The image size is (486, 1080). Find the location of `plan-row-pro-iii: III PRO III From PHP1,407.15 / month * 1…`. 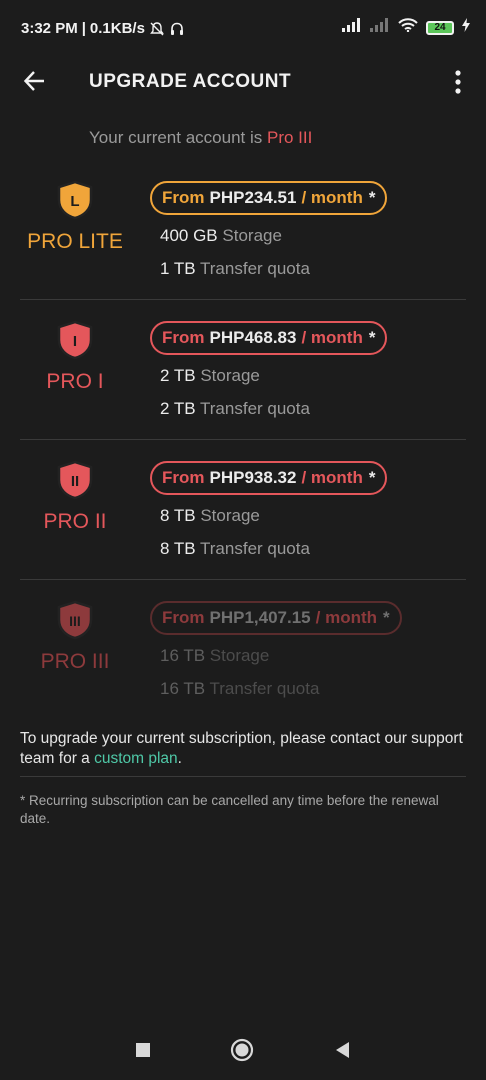

plan-row-pro-iii: III PRO III From PHP1,407.15 / month * 1… is located at coordinates (243, 650).